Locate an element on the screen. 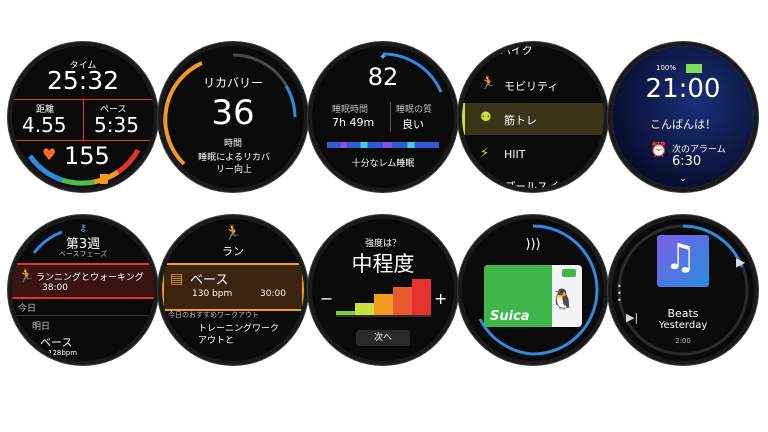 The height and width of the screenshot is (432, 768). watch-activity-list: バイク 🏃 モビリティ ⚉ 筋トレ ⚡ HIIT プールスイム is located at coordinates (533, 117).